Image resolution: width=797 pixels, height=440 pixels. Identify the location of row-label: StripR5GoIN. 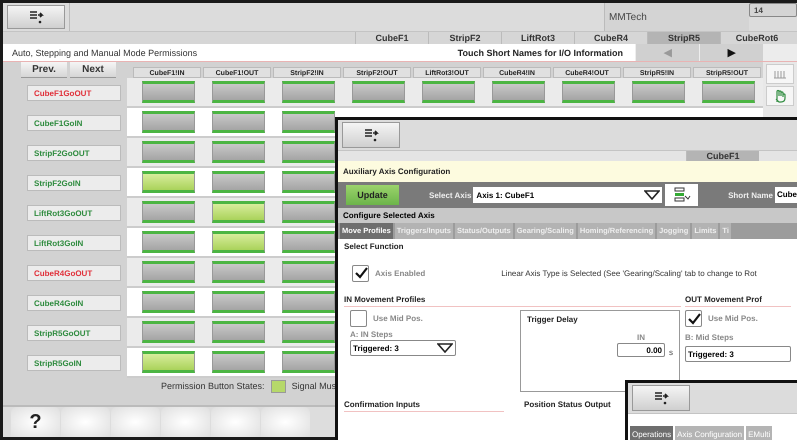
(74, 363).